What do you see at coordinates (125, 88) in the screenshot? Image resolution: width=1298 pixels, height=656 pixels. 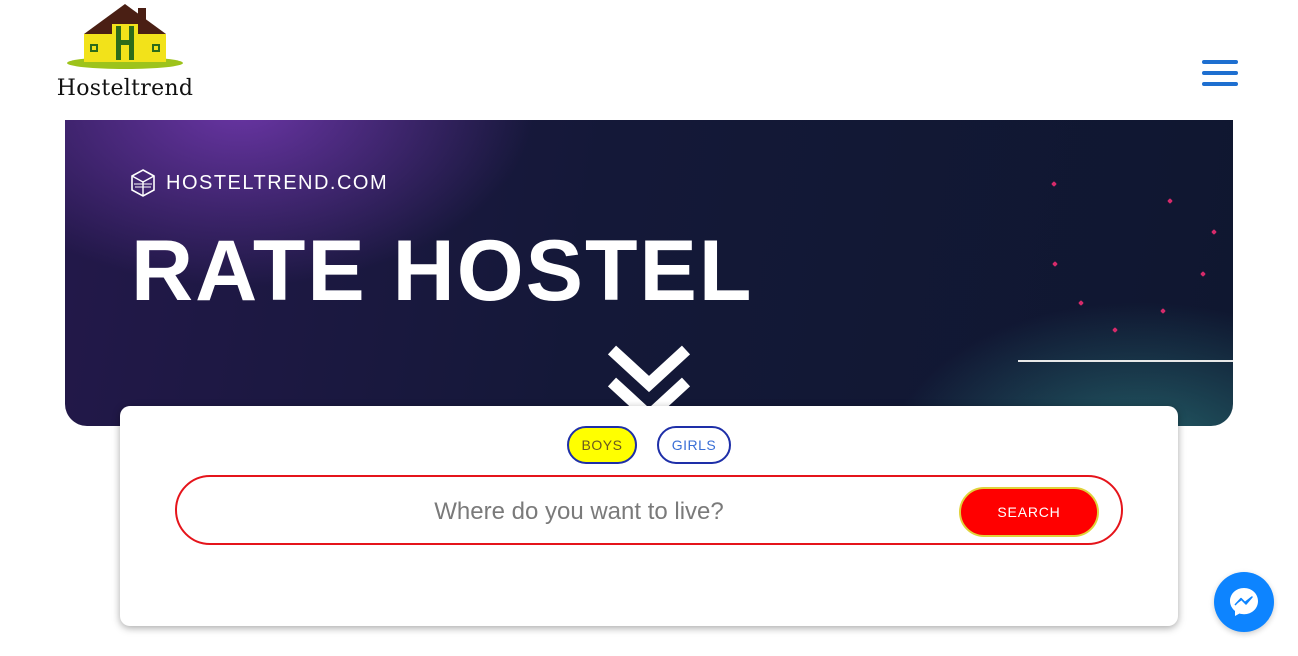 I see `logo-text: Hosteltrend` at bounding box center [125, 88].